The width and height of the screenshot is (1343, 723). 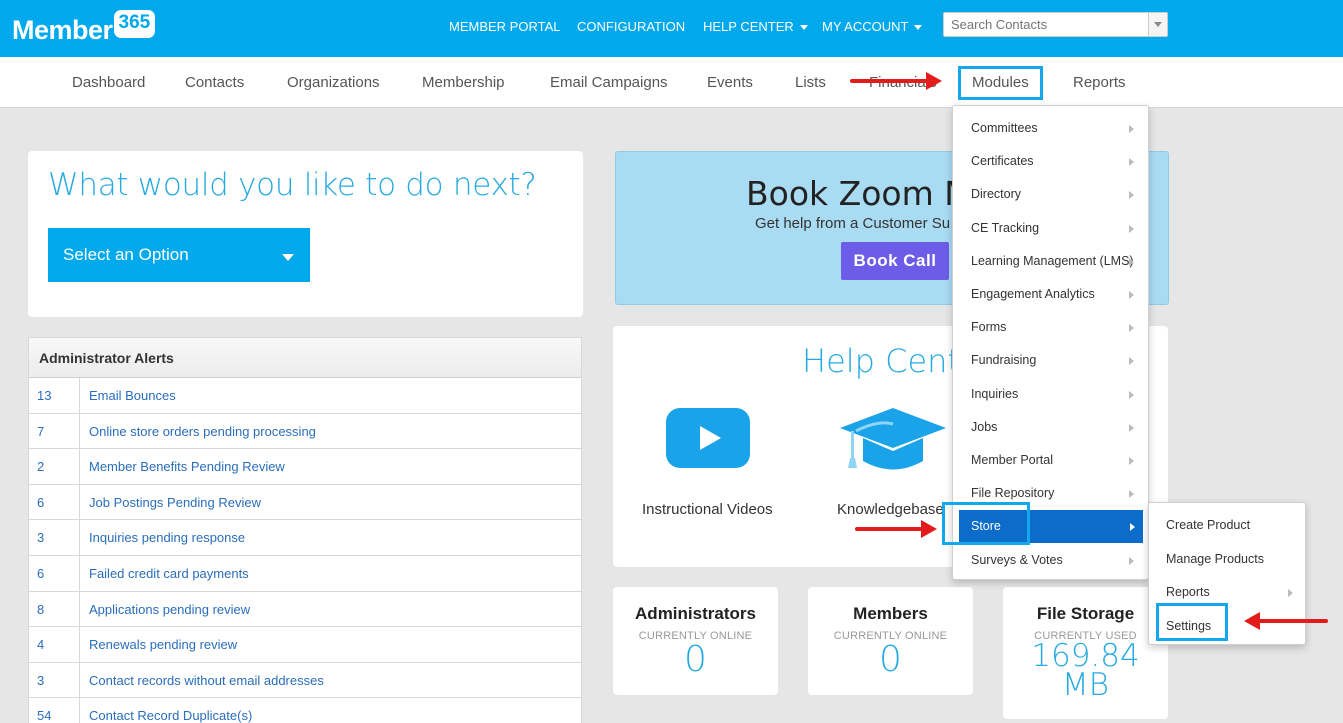 What do you see at coordinates (1215, 558) in the screenshot?
I see `submenu-item-label: Manage Products` at bounding box center [1215, 558].